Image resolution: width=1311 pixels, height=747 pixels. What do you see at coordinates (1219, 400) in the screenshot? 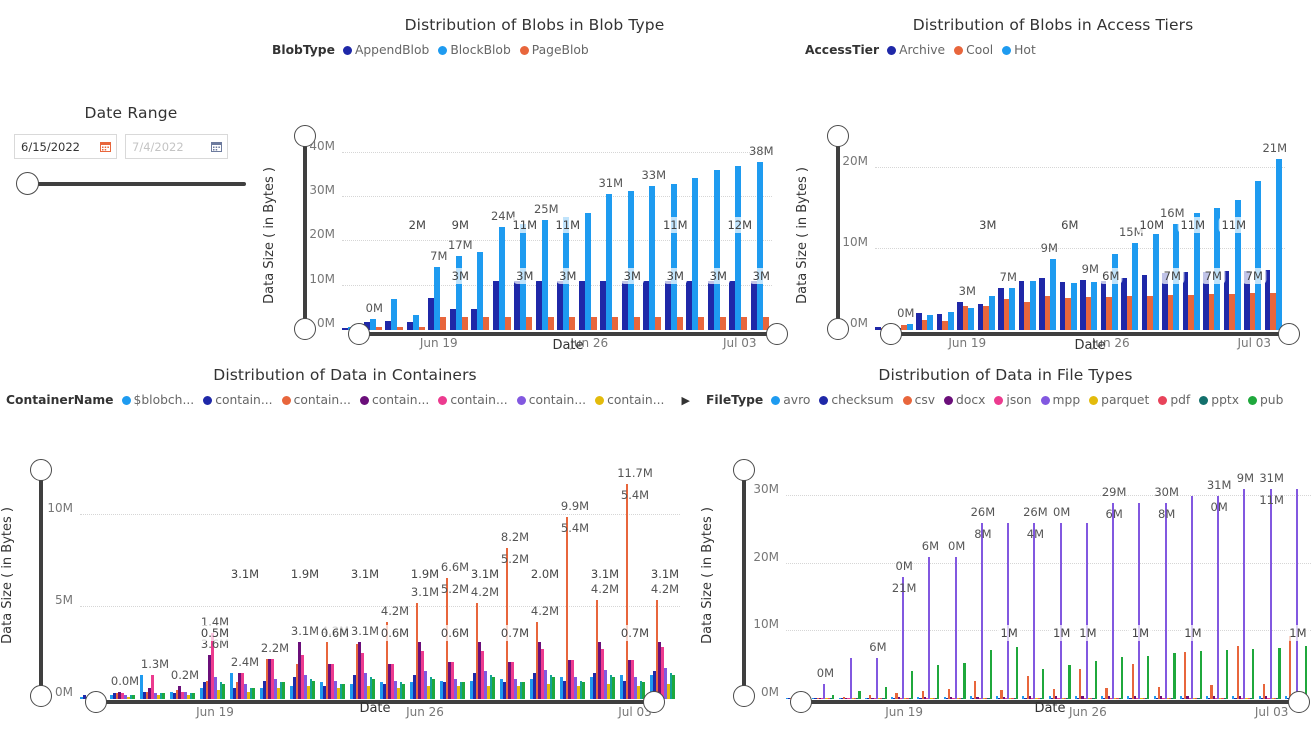
I see `legend-item: pptx` at bounding box center [1219, 400].